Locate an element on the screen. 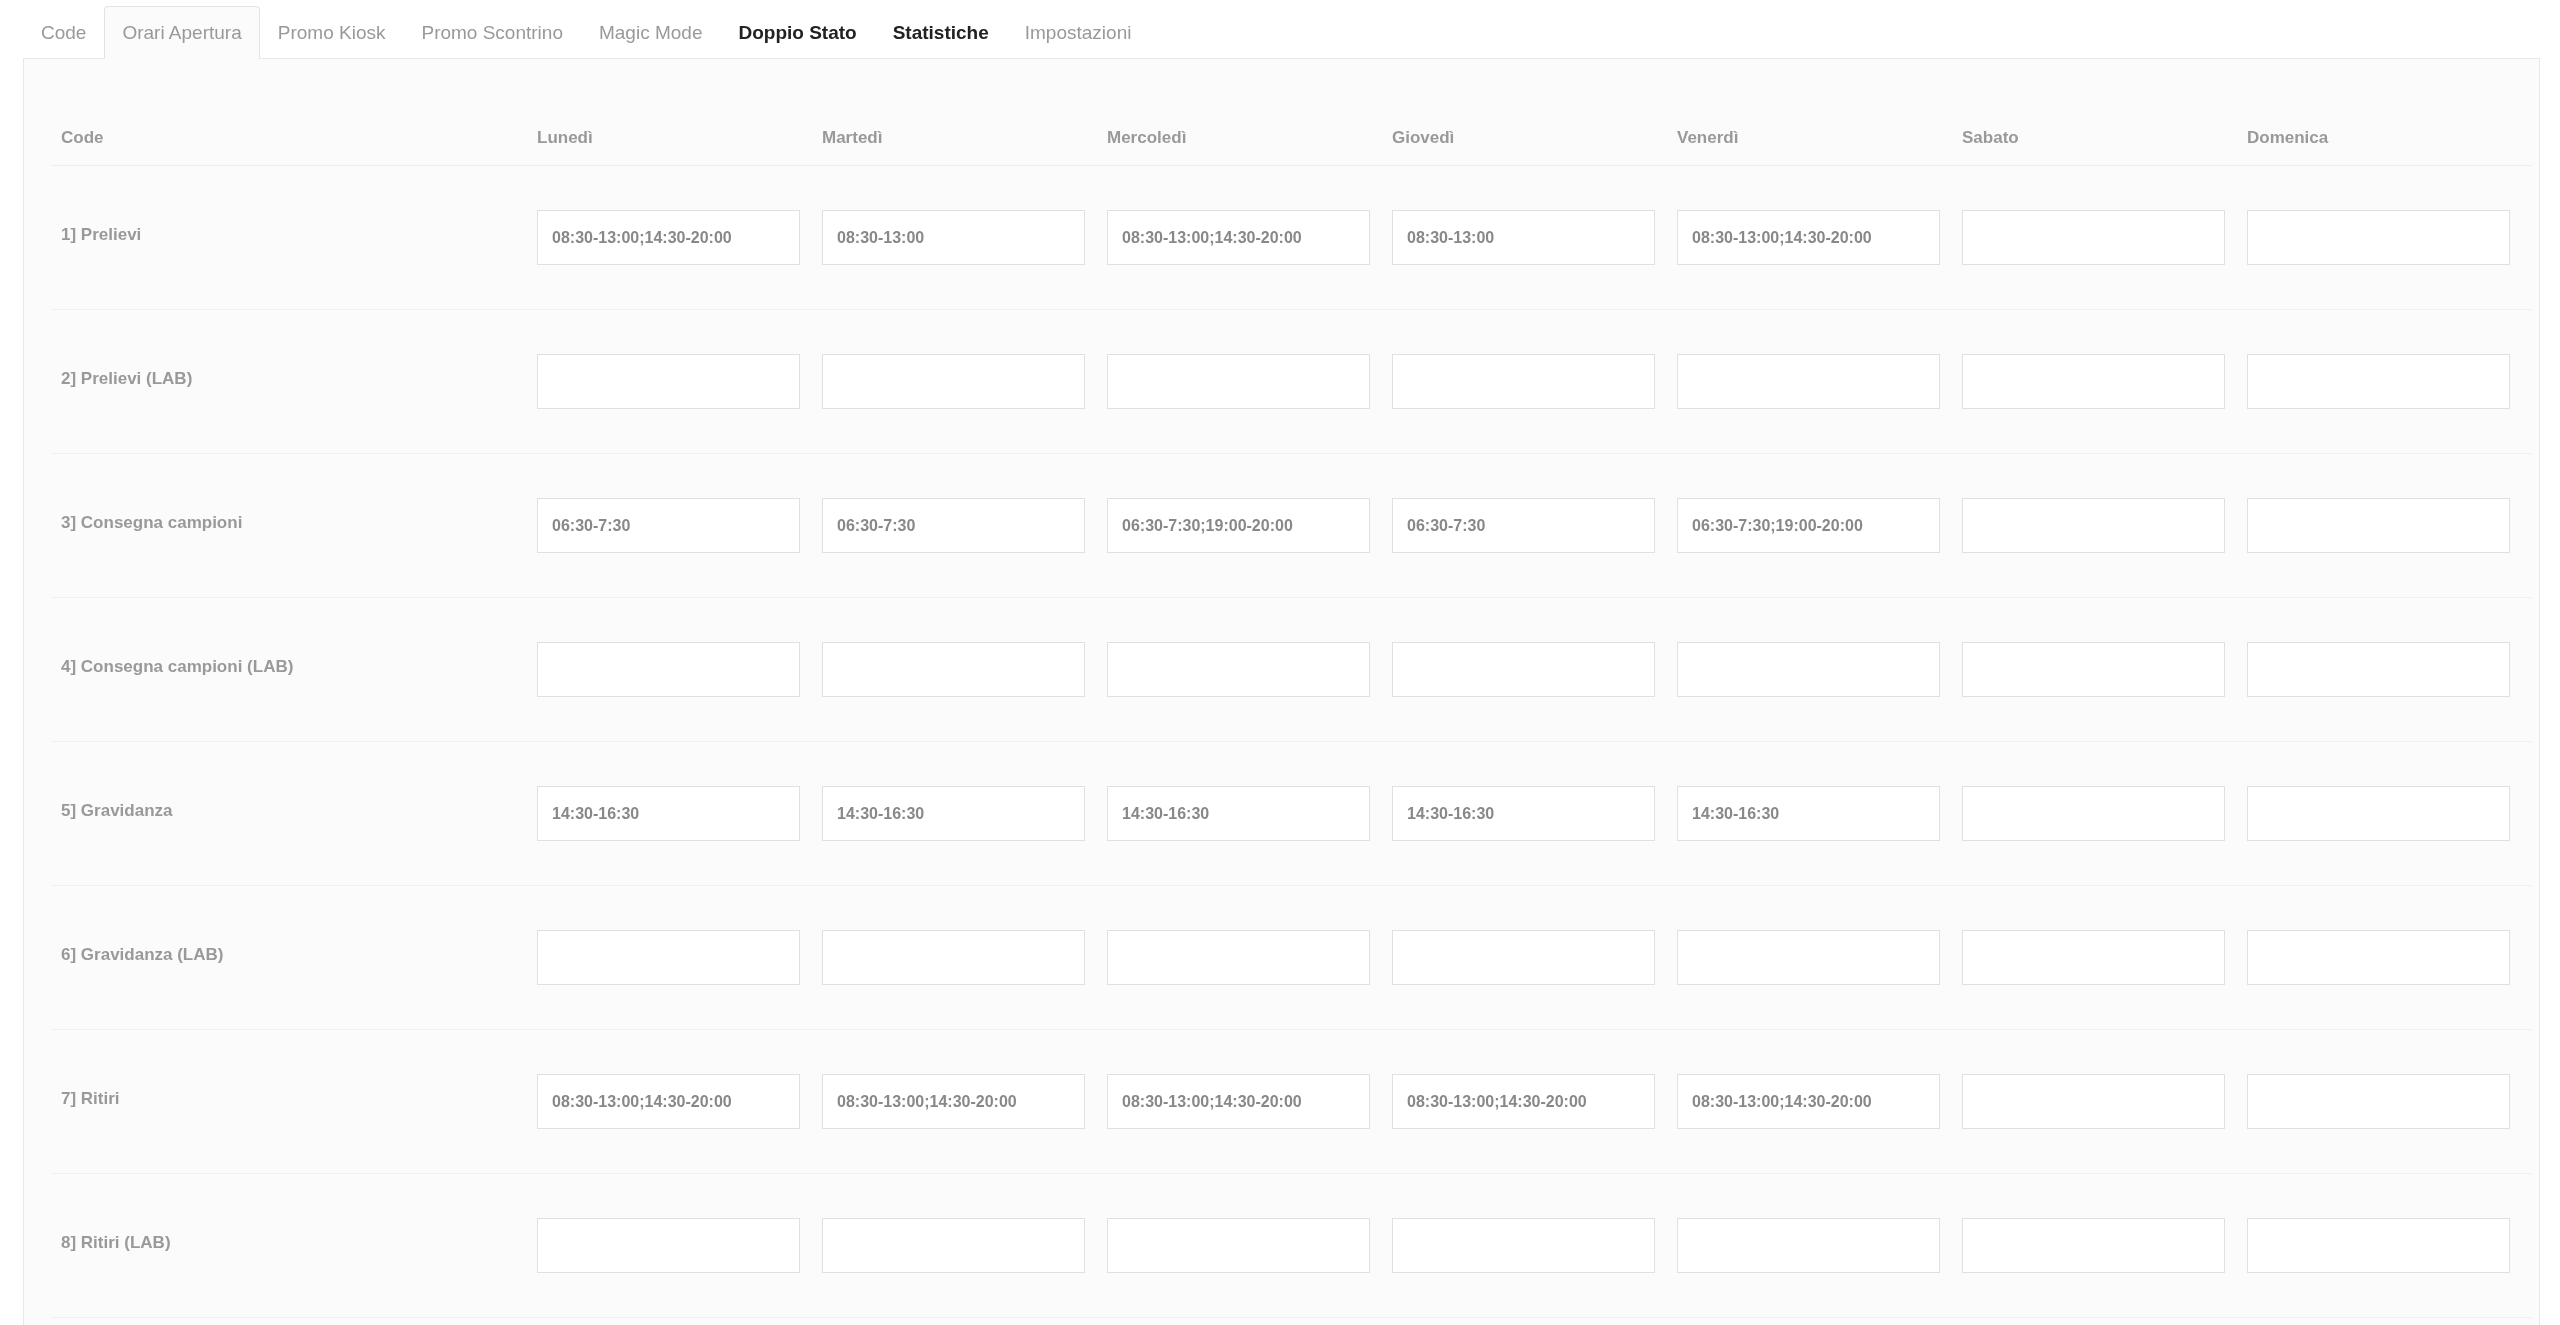  row-label: 6] Gravidanza (LAB) is located at coordinates (142, 954).